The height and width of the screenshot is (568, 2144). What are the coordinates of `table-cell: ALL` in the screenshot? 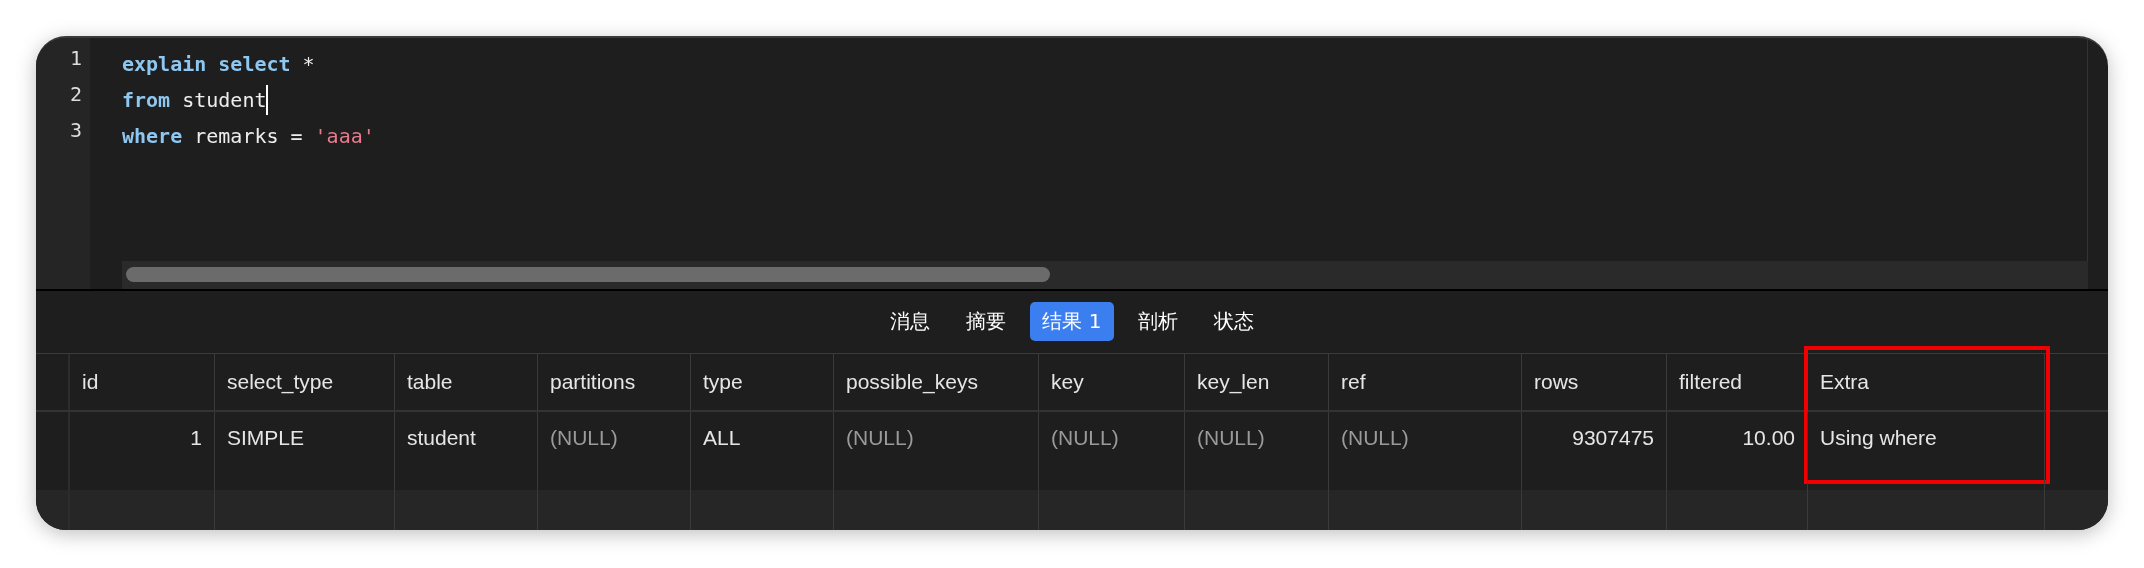 It's located at (722, 437).